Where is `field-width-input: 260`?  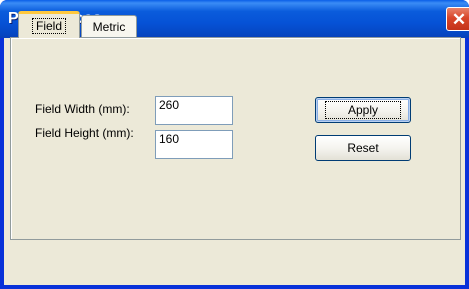
field-width-input: 260 is located at coordinates (194, 110).